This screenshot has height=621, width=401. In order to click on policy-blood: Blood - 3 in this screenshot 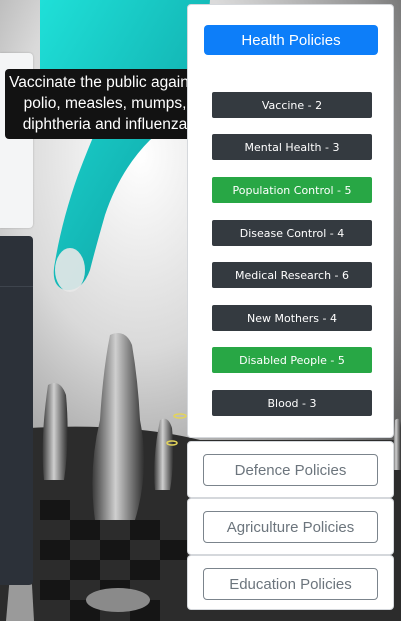, I will do `click(292, 403)`.